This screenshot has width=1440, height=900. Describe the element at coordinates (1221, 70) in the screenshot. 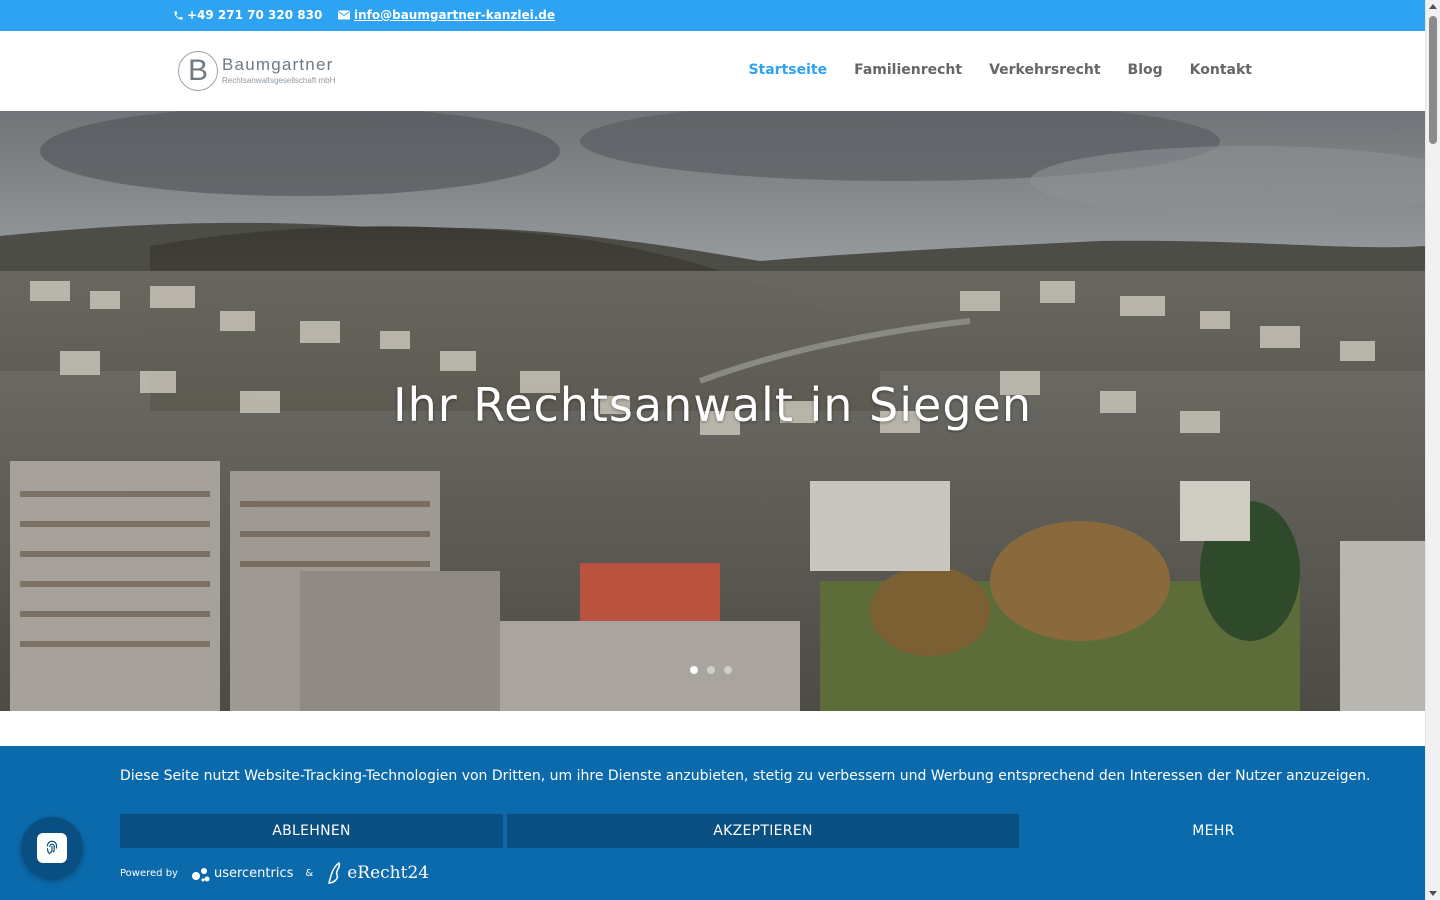

I see `nav-item-kontakt: Kontakt` at that location.